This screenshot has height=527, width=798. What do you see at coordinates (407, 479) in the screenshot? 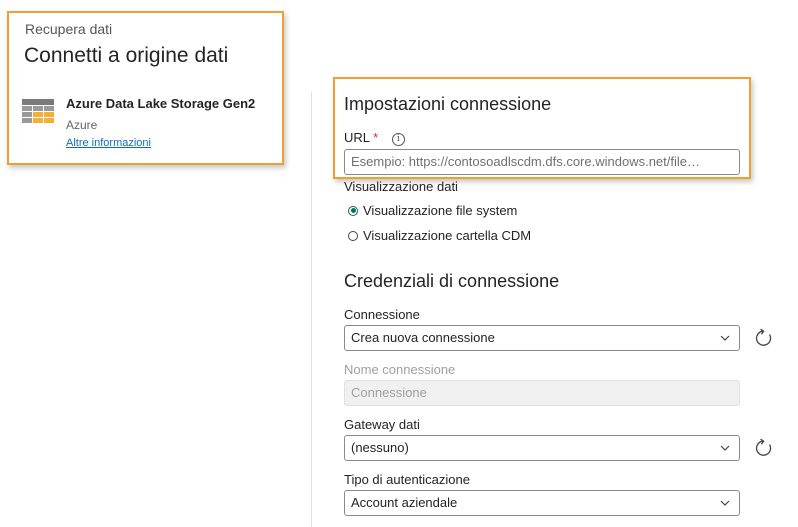
I see `auth-type-label: Tipo di autenticazione` at bounding box center [407, 479].